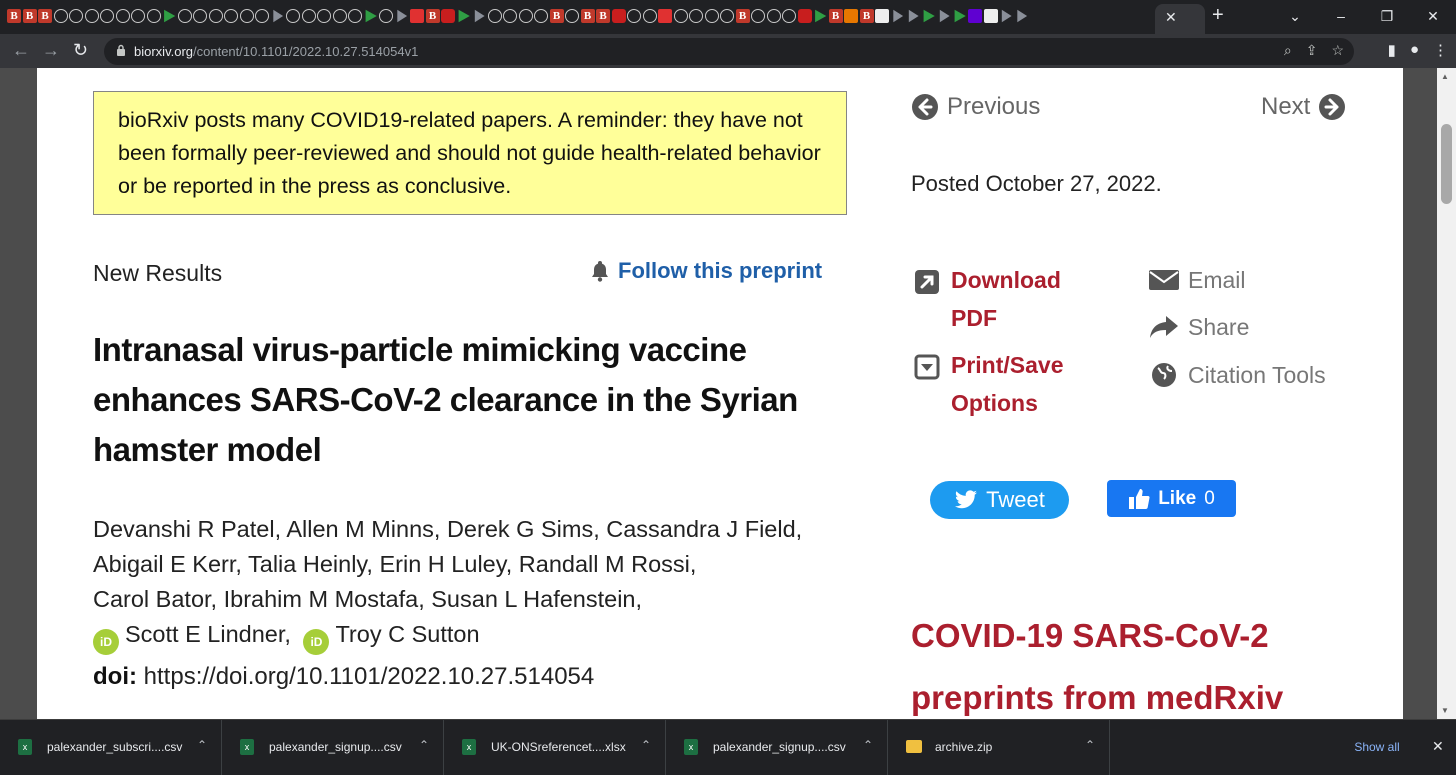 The height and width of the screenshot is (775, 1456). What do you see at coordinates (1438, 746) in the screenshot?
I see `close-downloads-icon: ✕` at bounding box center [1438, 746].